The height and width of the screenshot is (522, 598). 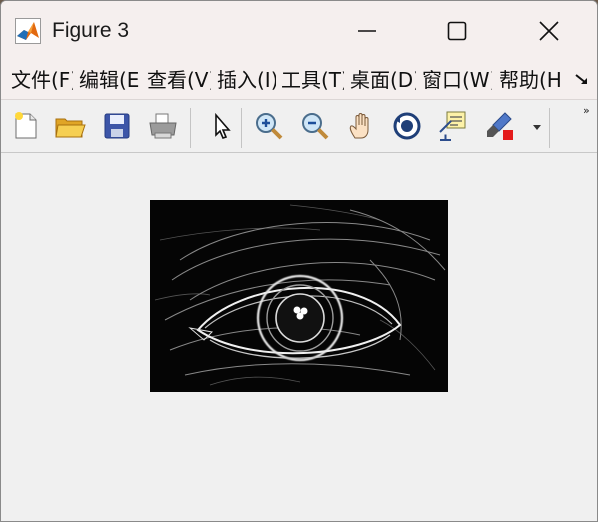 I want to click on select-button, so click(x=221, y=126).